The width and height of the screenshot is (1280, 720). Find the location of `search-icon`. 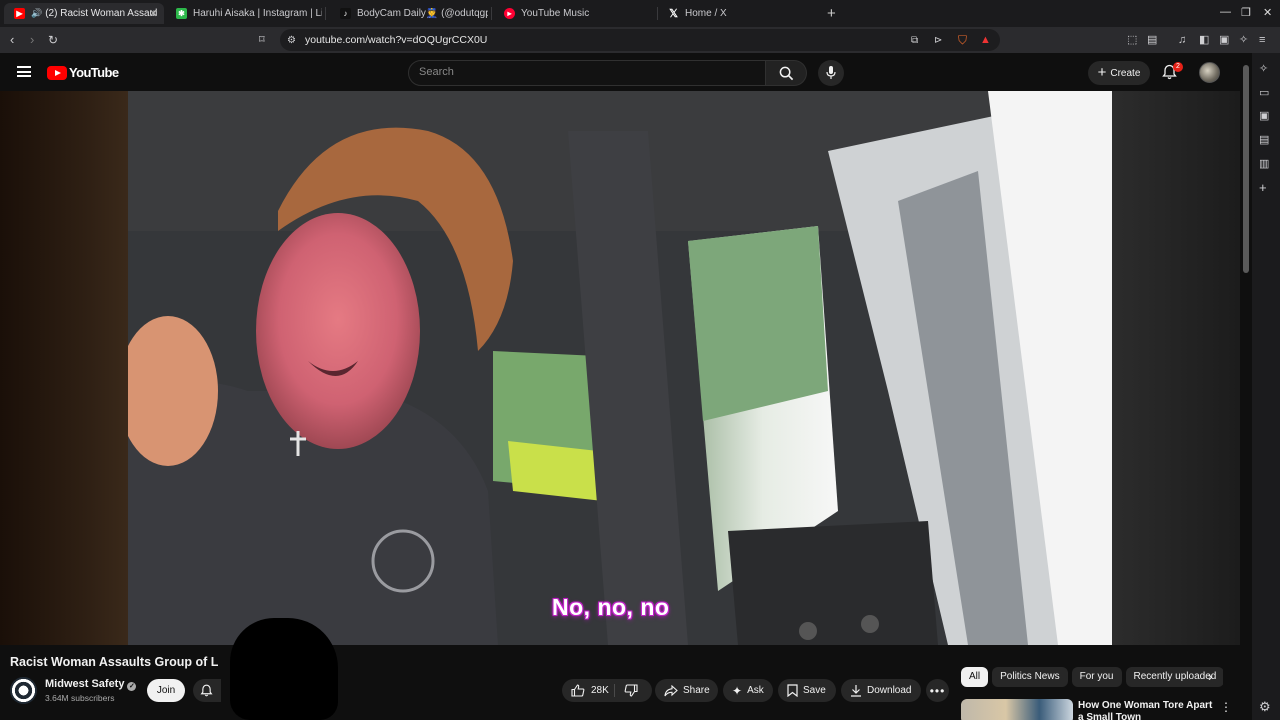

search-icon is located at coordinates (786, 73).